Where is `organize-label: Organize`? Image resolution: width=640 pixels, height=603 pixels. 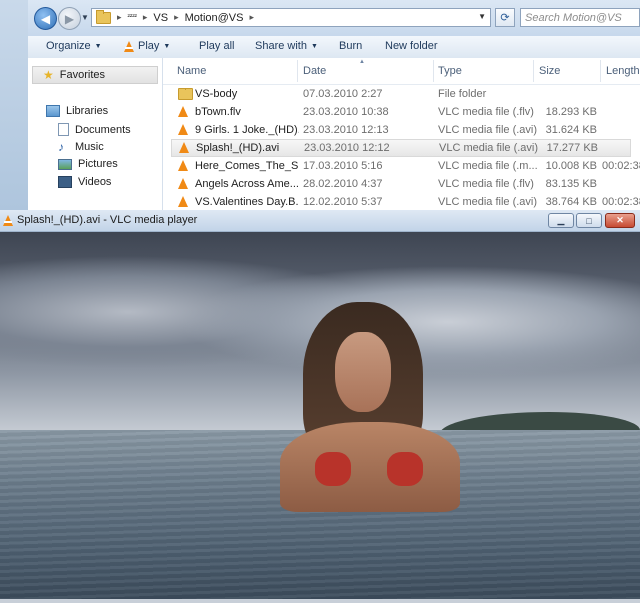
organize-label: Organize is located at coordinates (68, 46).